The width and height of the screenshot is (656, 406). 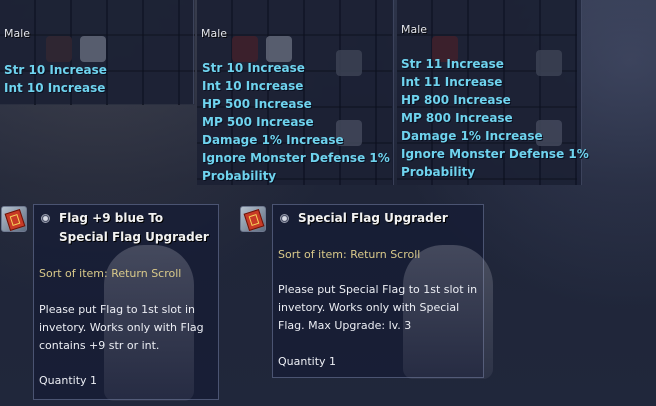 I want to click on stat-line: HP 800 Increase, so click(x=456, y=100).